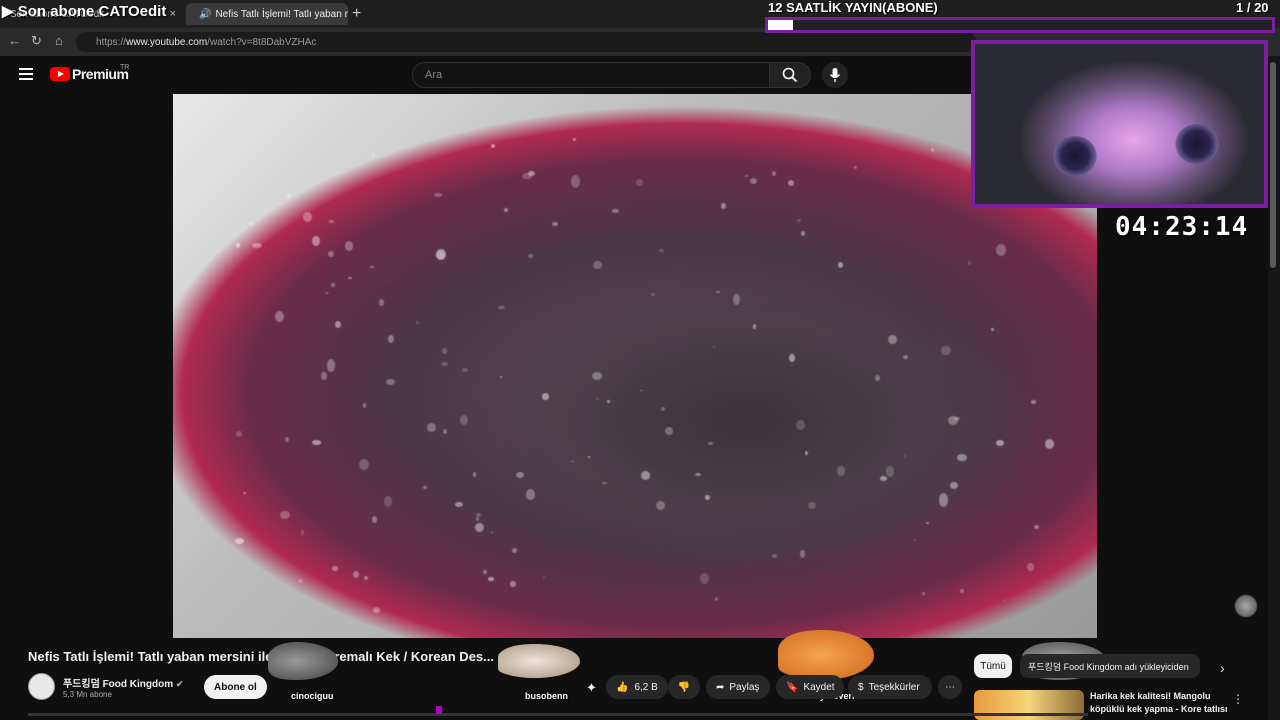  Describe the element at coordinates (1182, 227) in the screenshot. I see `stream-timer: 04:23:14` at that location.